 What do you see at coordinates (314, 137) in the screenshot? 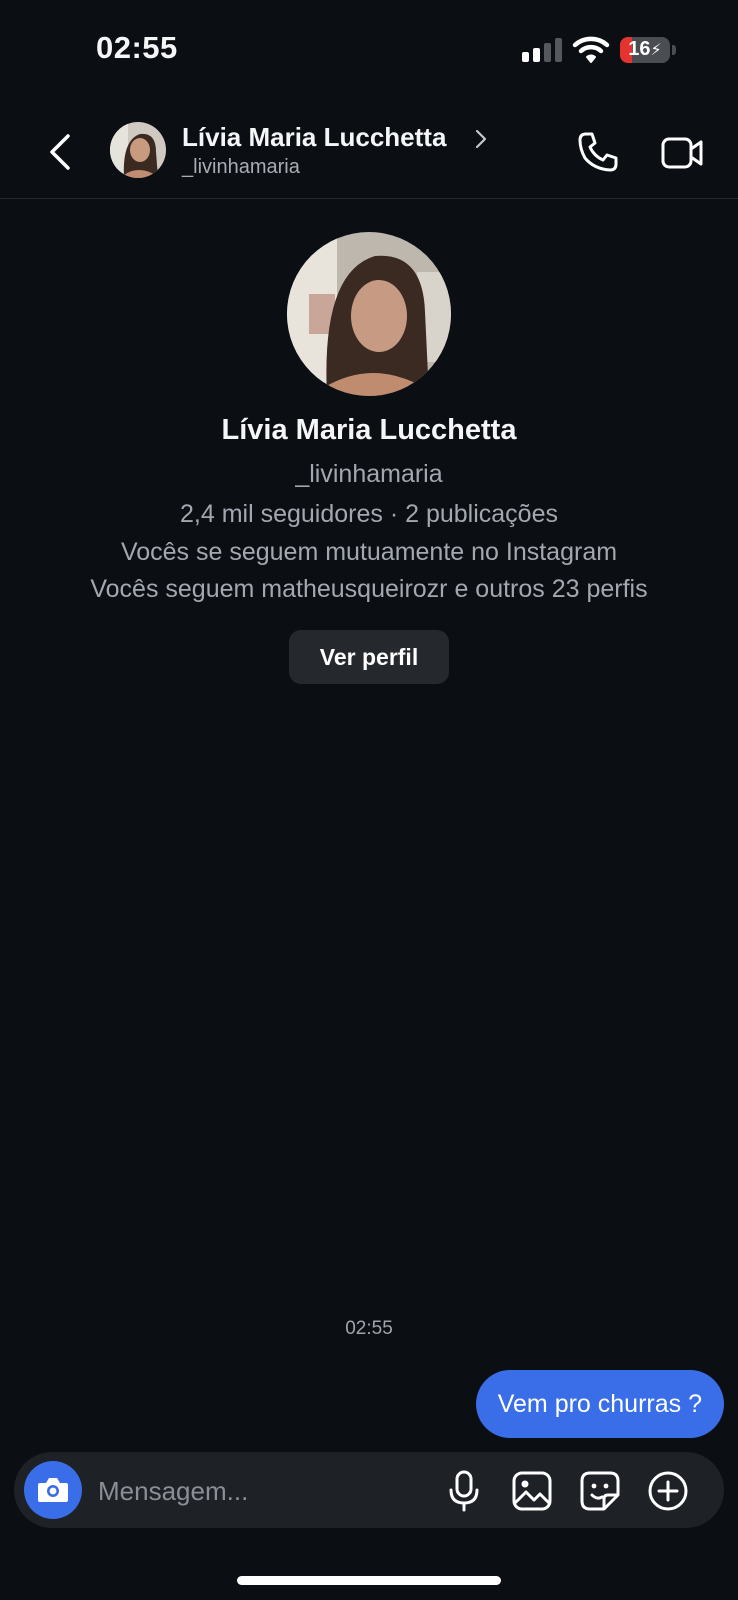
I see `header-name: Lívia Maria Lucchetta` at bounding box center [314, 137].